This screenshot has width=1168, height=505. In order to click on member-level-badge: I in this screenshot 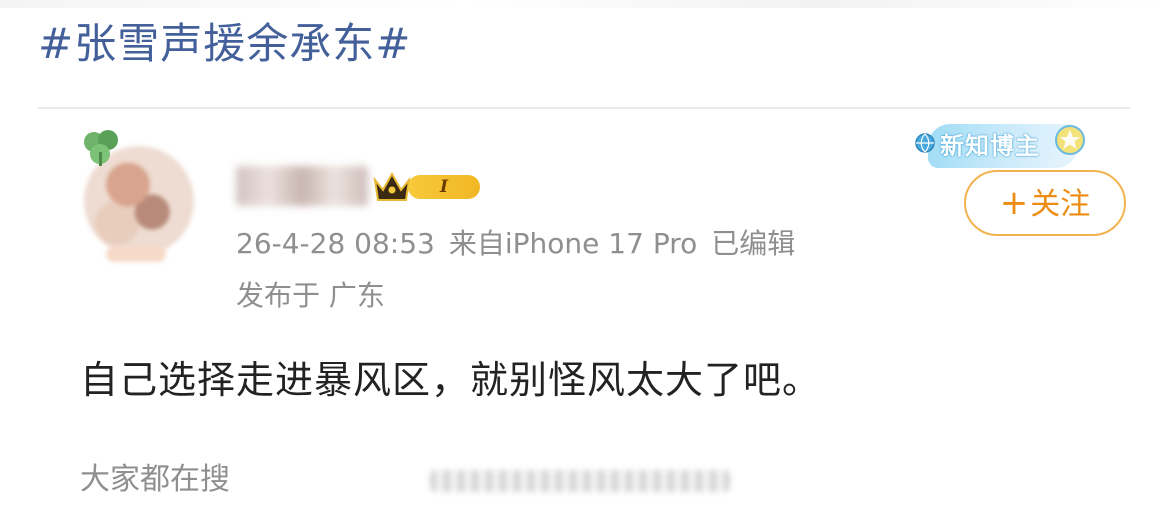, I will do `click(427, 187)`.